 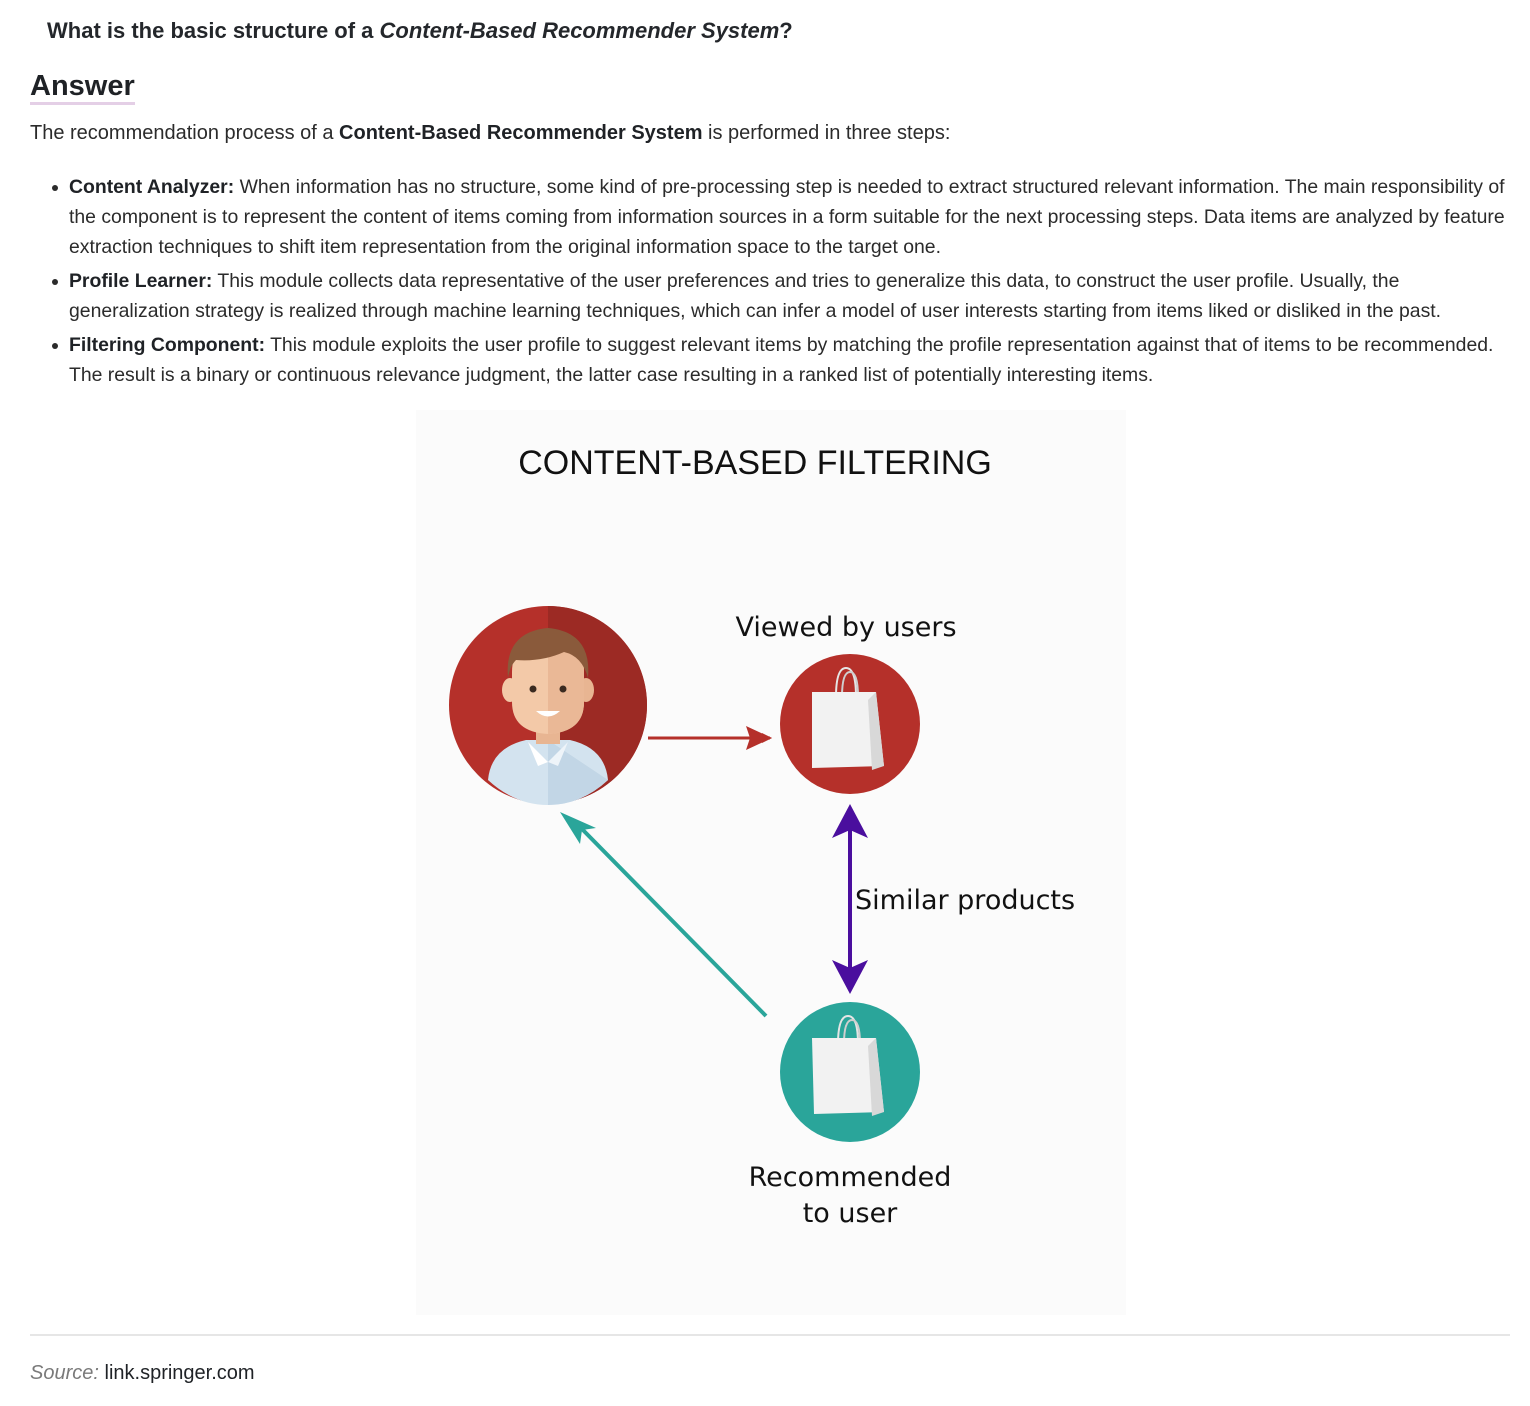 I want to click on similar-products-label: Similar products, so click(x=965, y=900).